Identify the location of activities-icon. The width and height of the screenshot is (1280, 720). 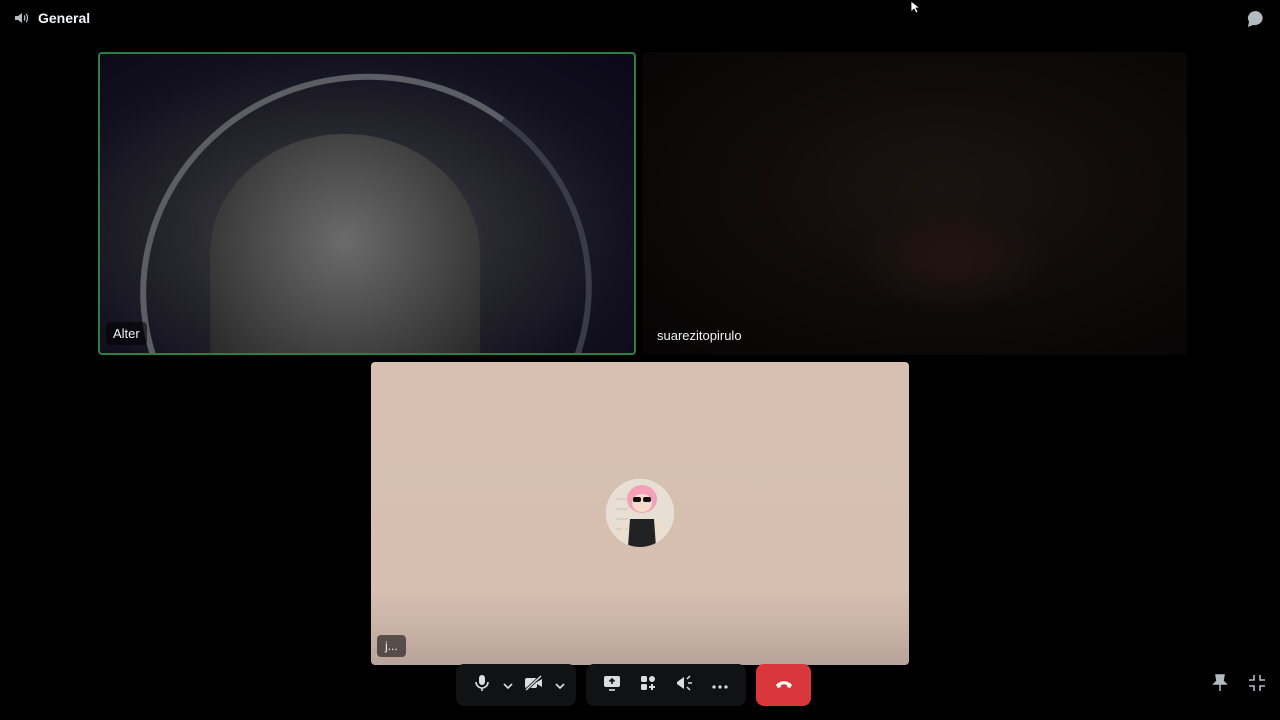
(648, 685).